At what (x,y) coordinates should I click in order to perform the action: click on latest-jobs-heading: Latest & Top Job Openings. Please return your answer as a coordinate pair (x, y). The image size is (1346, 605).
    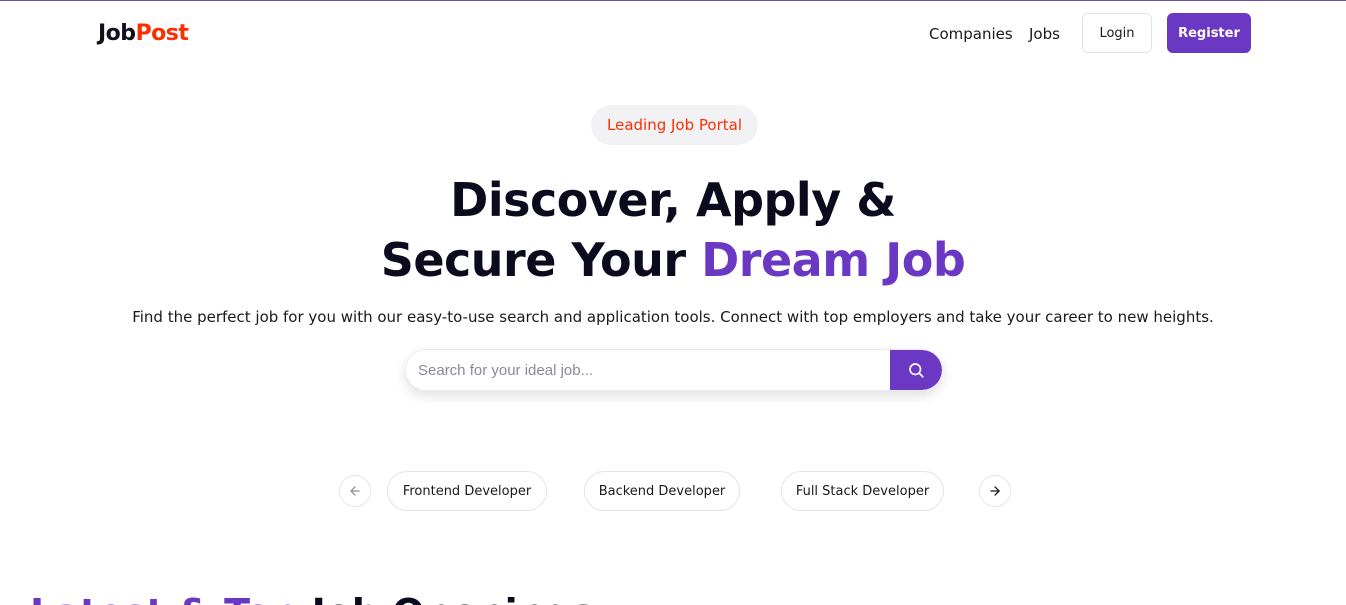
    Looking at the image, I should click on (380, 597).